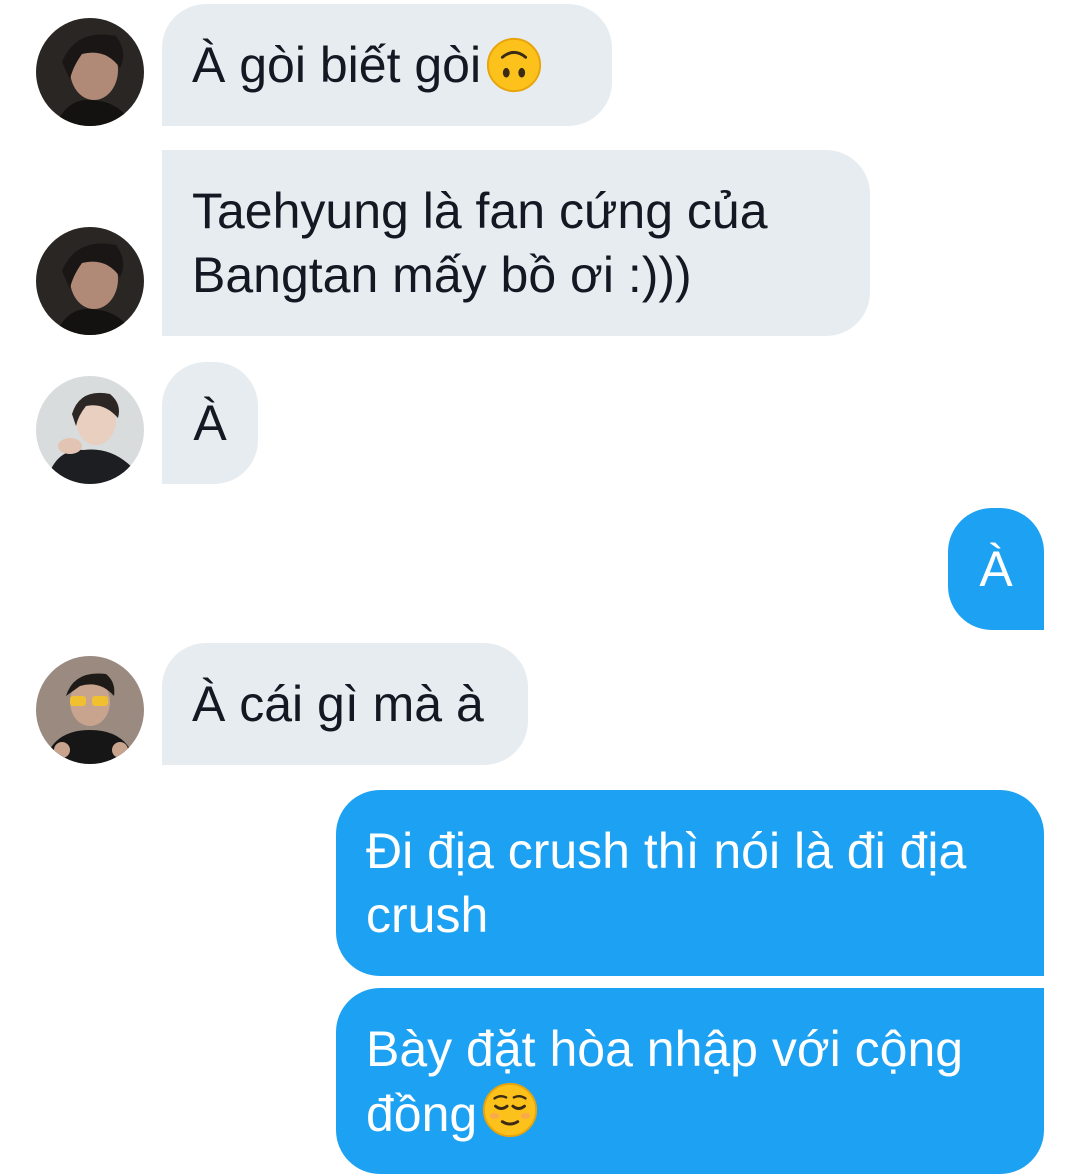  I want to click on message-bubble-outgoing: Đi địa crush thì nói là đi địa crush, so click(690, 883).